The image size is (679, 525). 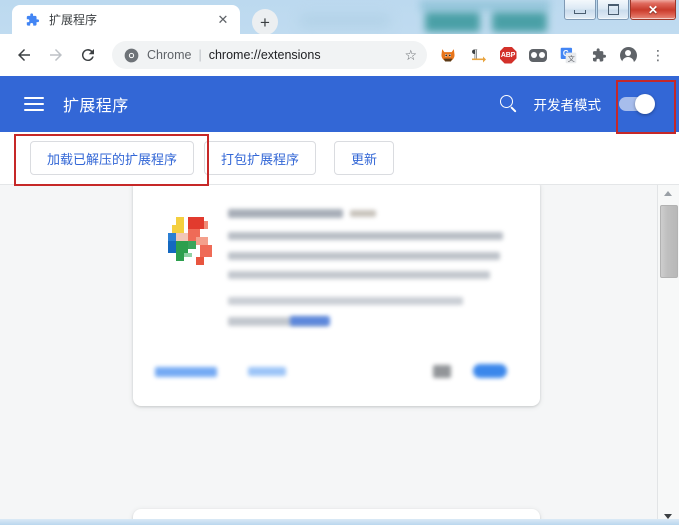 I want to click on browser-menu-button: ⋮, so click(x=658, y=55).